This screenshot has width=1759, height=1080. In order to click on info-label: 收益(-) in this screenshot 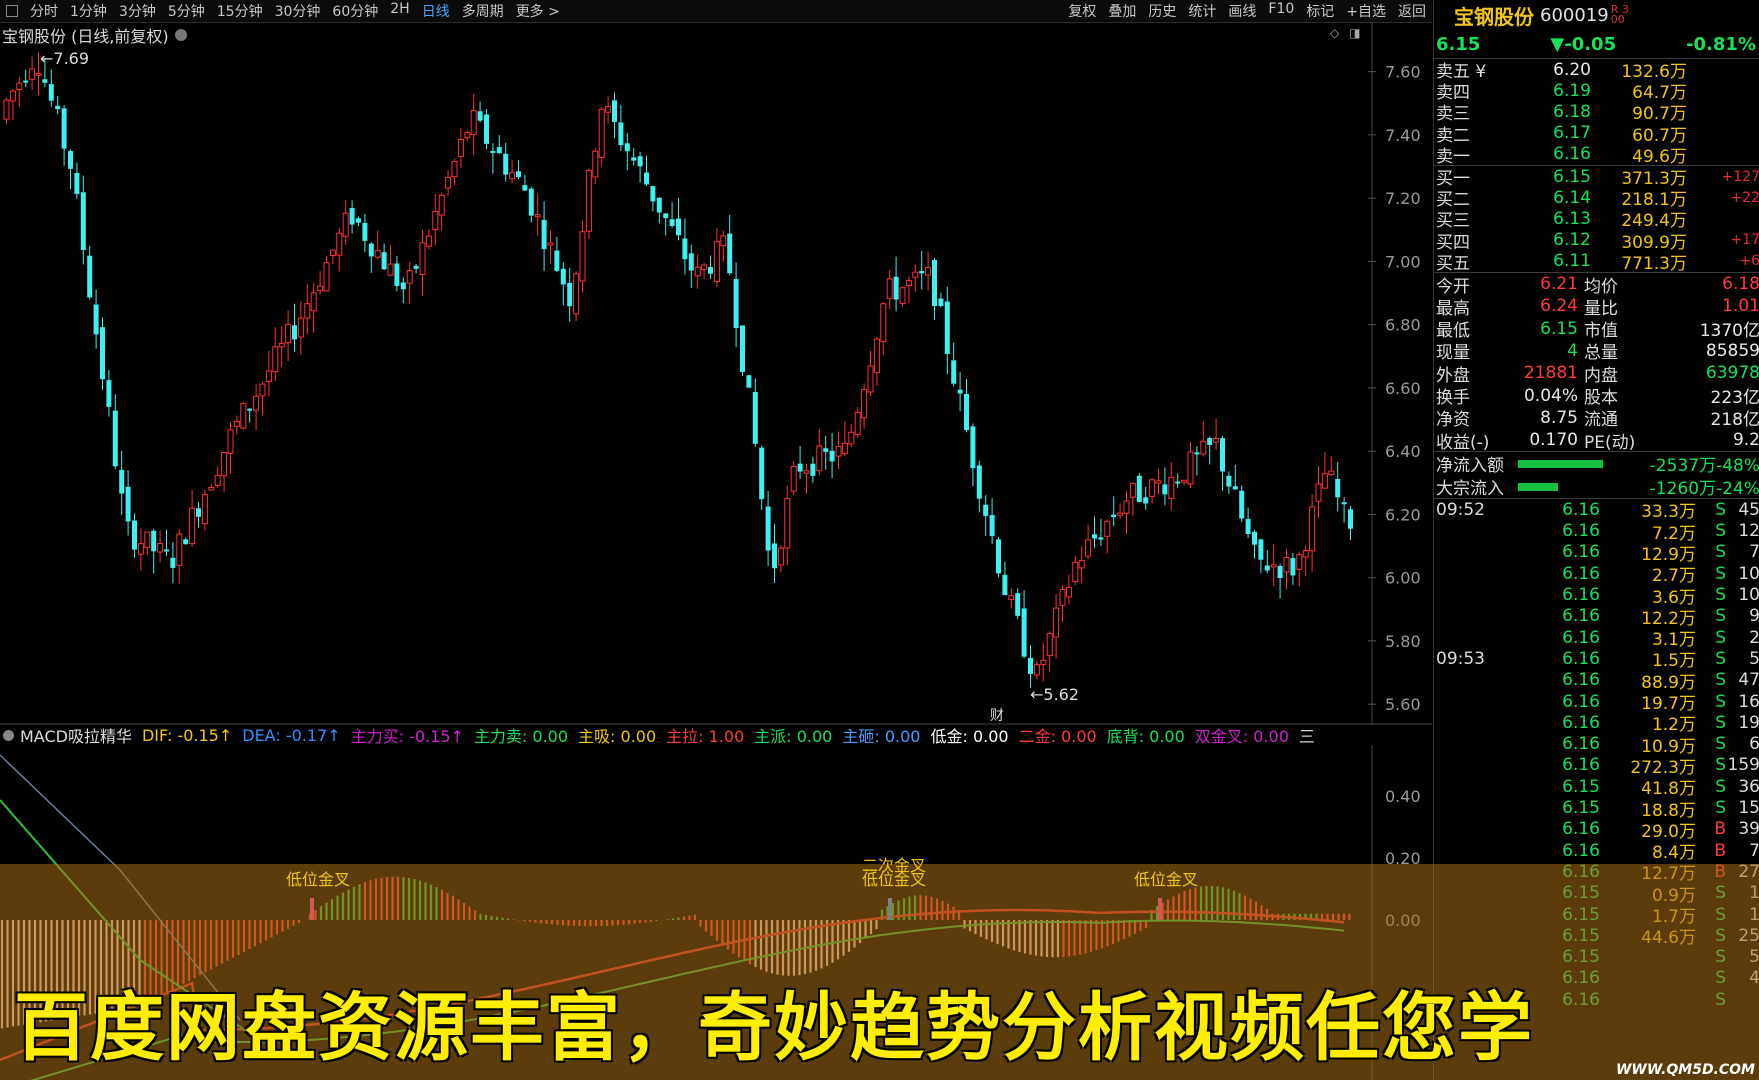, I will do `click(1463, 442)`.